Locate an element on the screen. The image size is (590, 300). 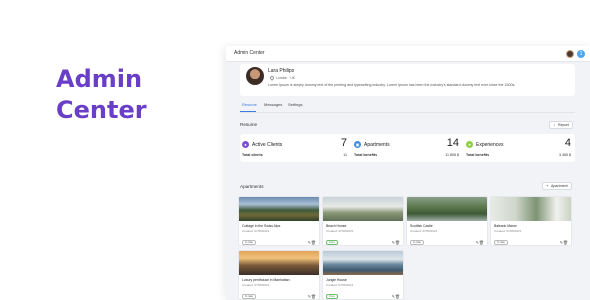
building-icon: ▣ is located at coordinates (357, 144).